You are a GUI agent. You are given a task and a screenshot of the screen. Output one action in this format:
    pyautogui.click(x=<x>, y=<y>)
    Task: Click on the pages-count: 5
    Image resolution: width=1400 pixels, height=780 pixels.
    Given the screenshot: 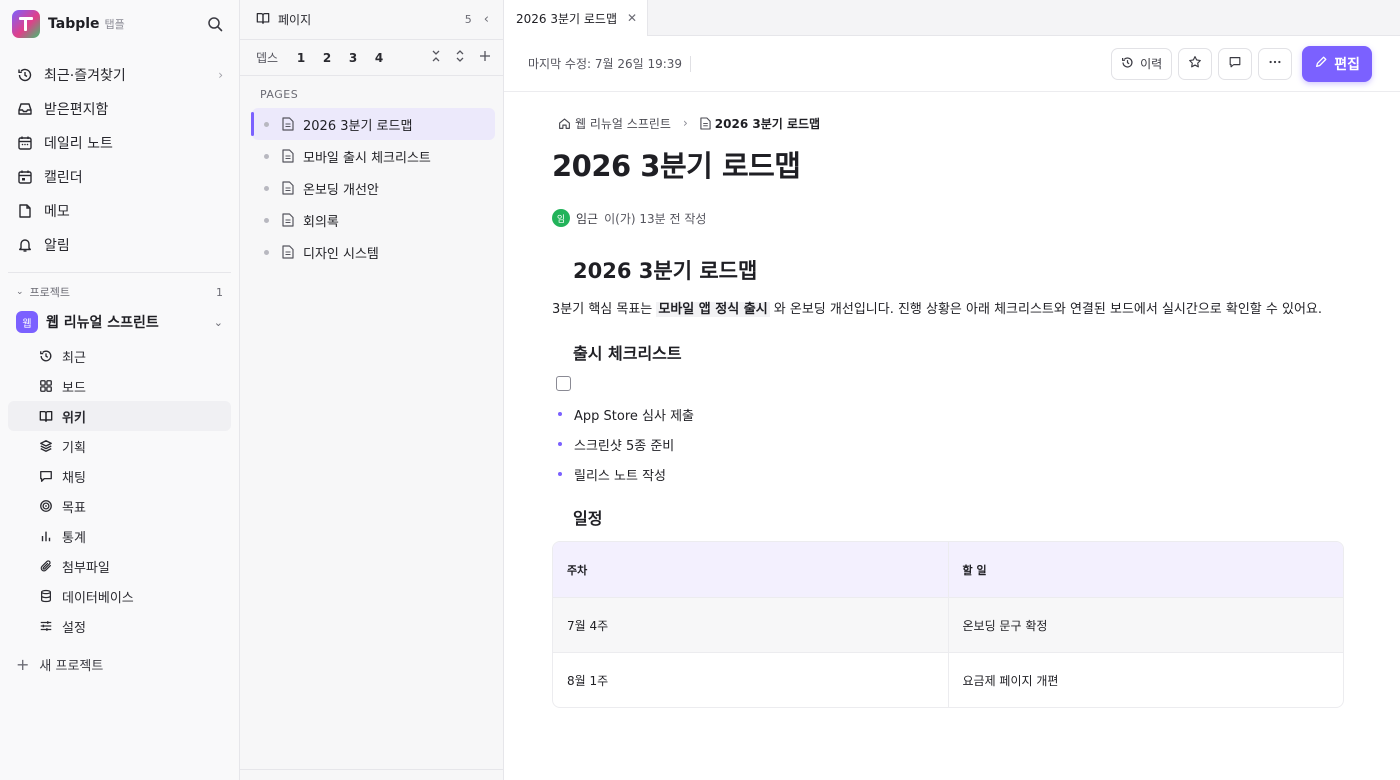 What is the action you would take?
    pyautogui.click(x=468, y=19)
    